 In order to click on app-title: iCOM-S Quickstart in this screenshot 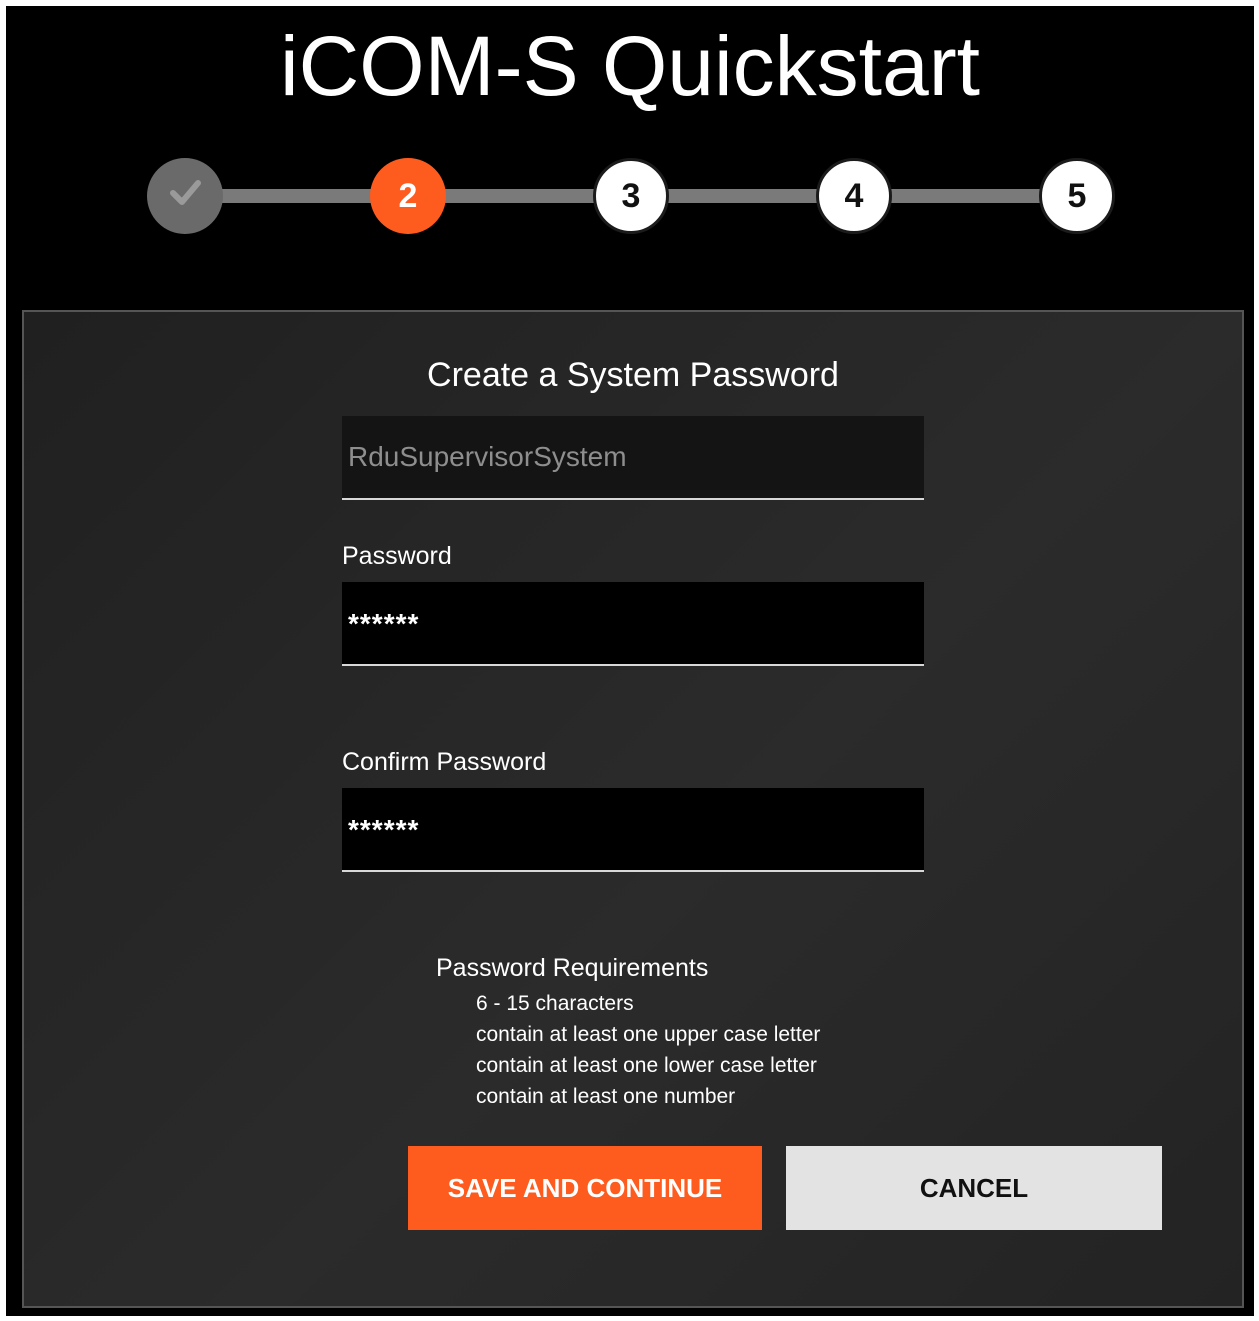, I will do `click(630, 66)`.